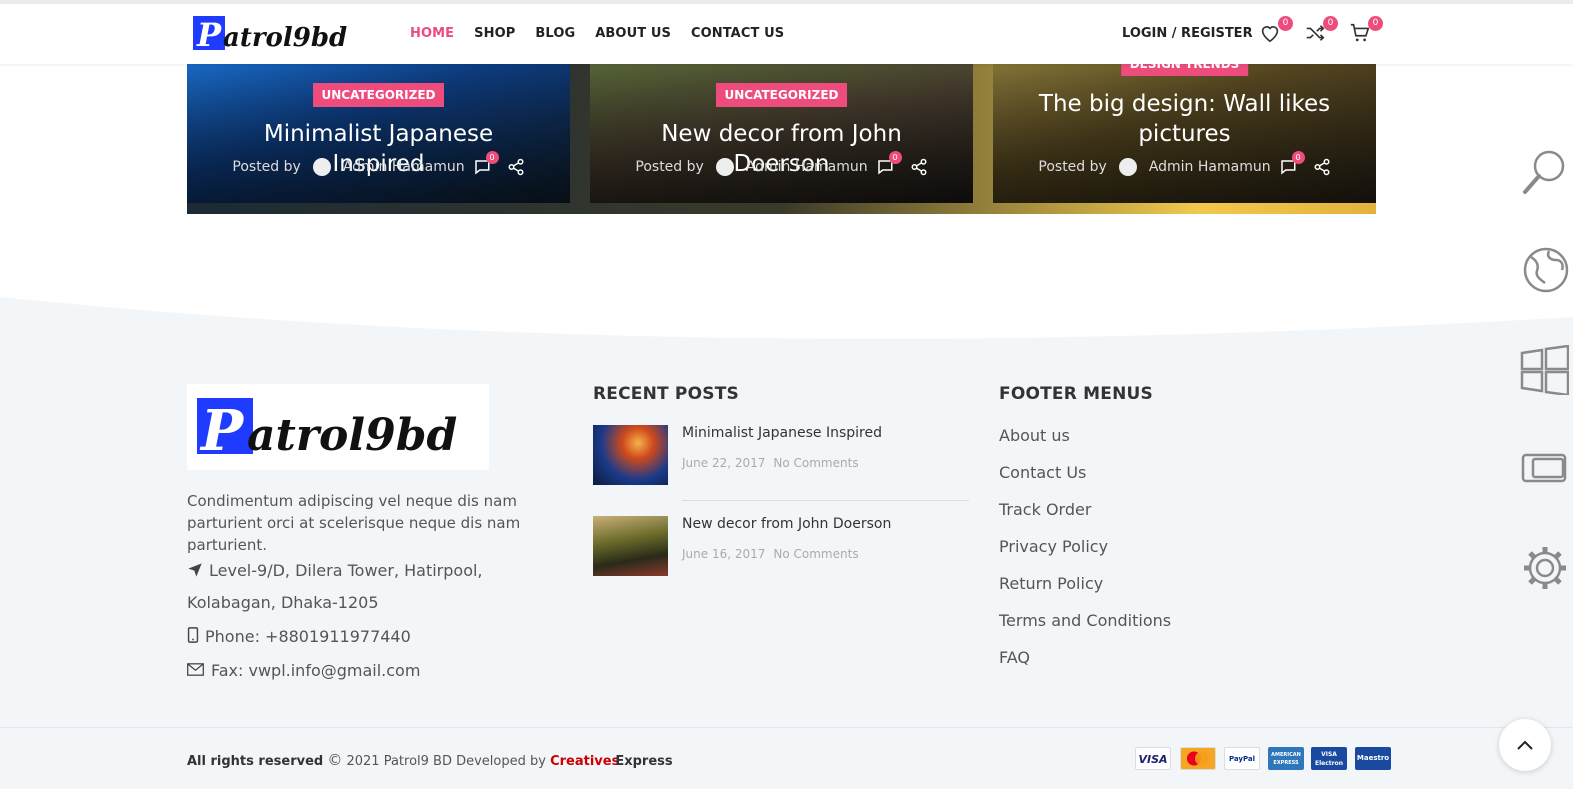 The height and width of the screenshot is (789, 1573). Describe the element at coordinates (584, 761) in the screenshot. I see `developer-link-part1: Creatives` at that location.